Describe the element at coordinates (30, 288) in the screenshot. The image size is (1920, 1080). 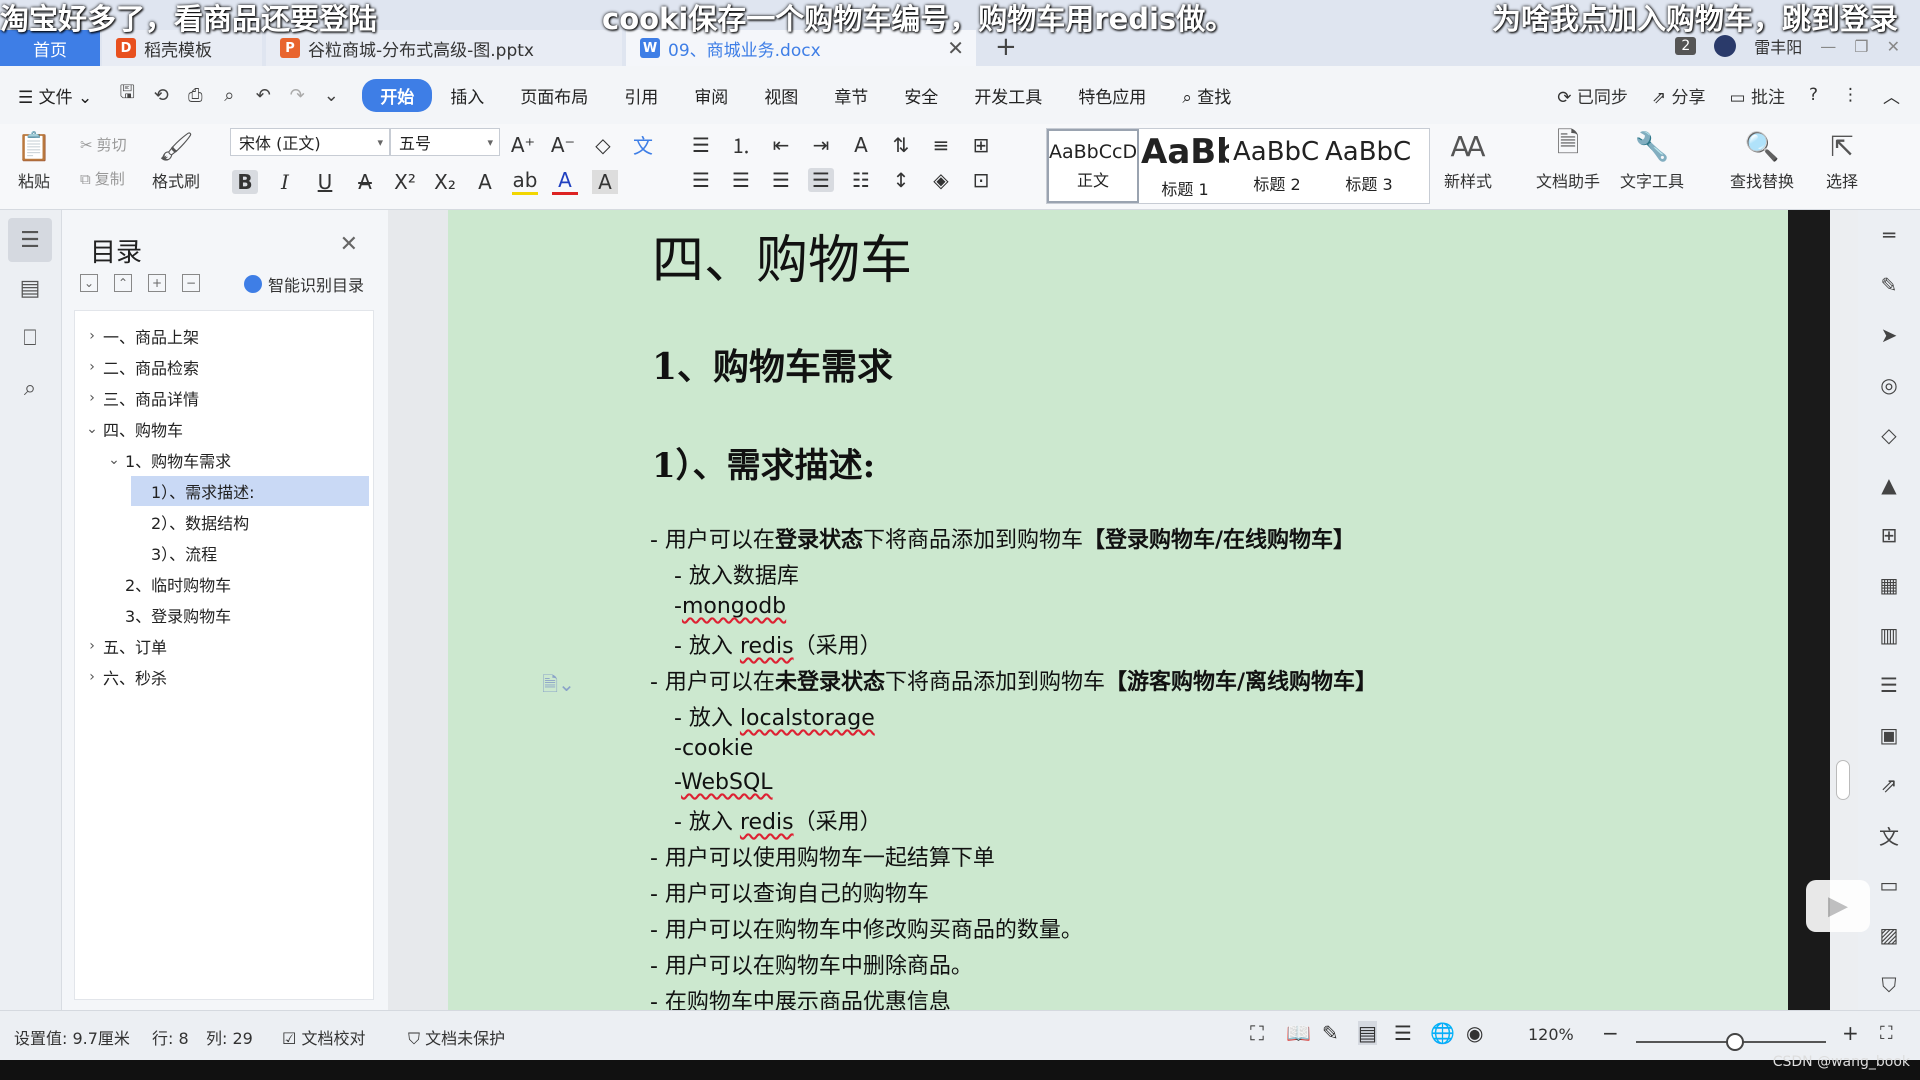
I see `pages-icon: ▤` at that location.